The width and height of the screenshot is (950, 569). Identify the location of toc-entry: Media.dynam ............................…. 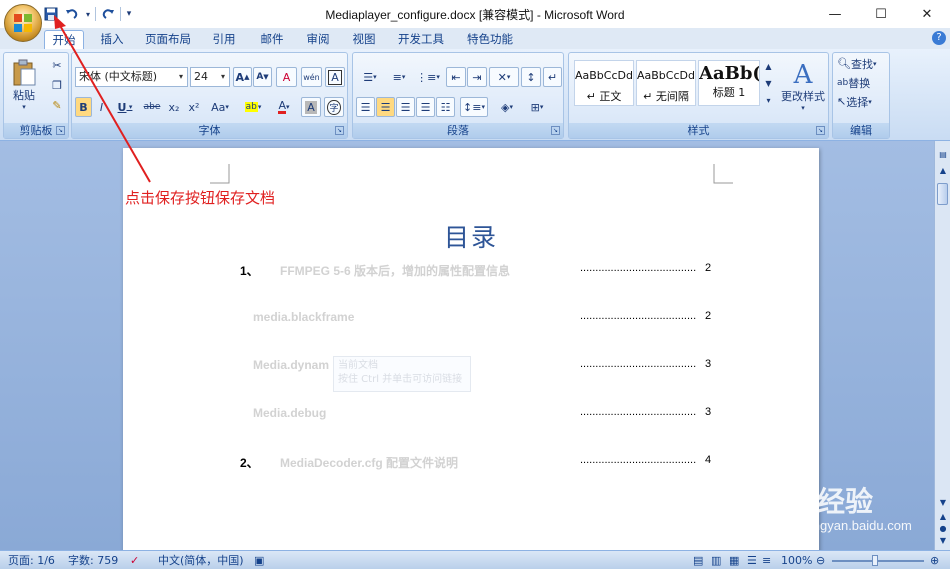
(471, 367).